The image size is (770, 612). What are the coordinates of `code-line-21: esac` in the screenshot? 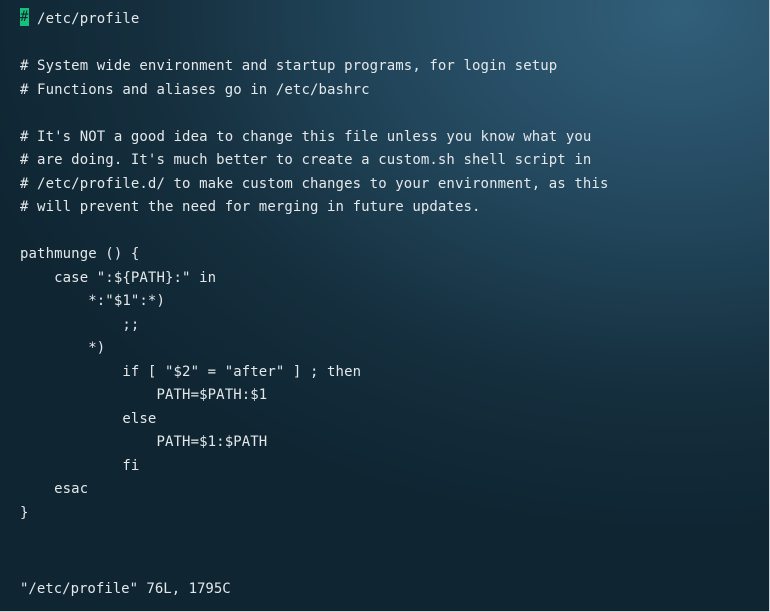 It's located at (54, 489).